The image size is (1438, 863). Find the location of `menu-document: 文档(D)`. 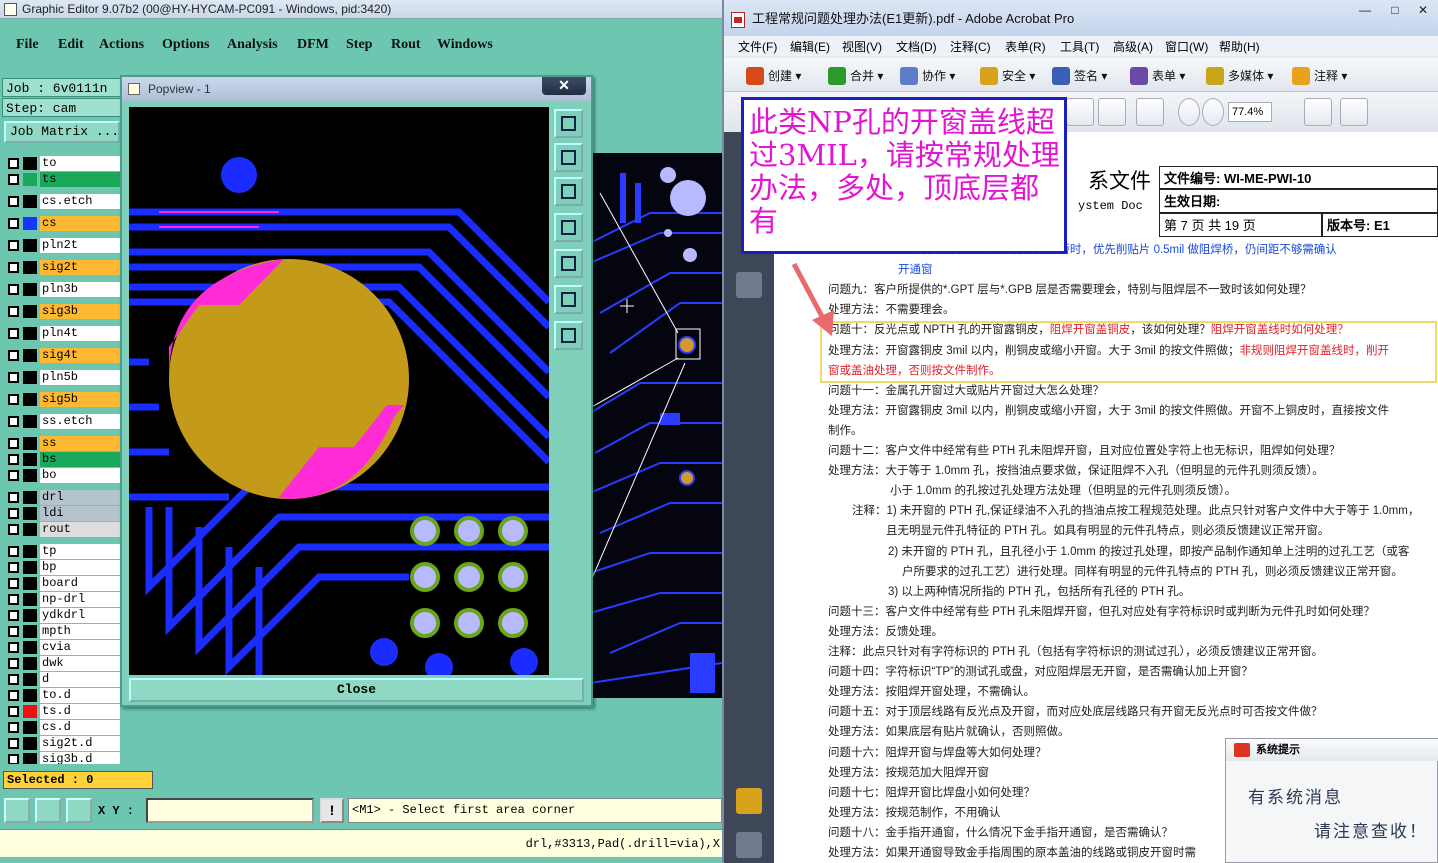

menu-document: 文档(D) is located at coordinates (916, 46).